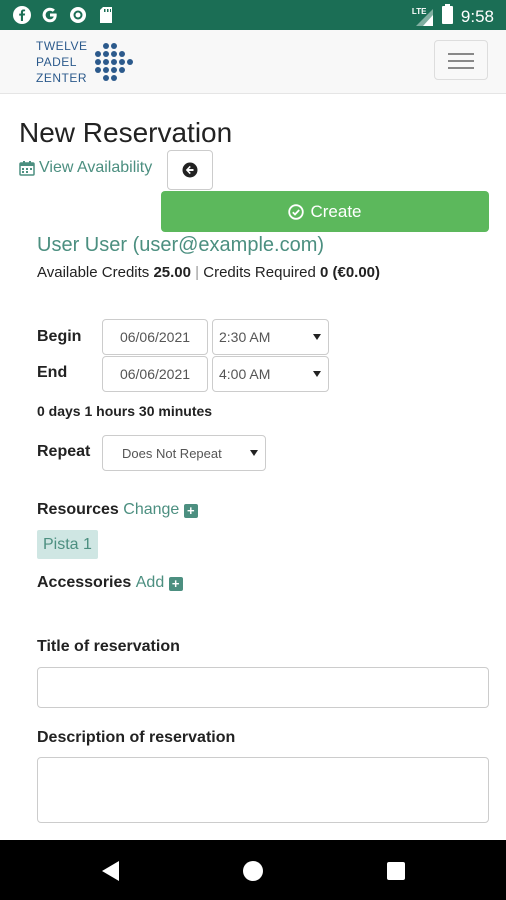  What do you see at coordinates (108, 646) in the screenshot?
I see `title-label: Title of reservation` at bounding box center [108, 646].